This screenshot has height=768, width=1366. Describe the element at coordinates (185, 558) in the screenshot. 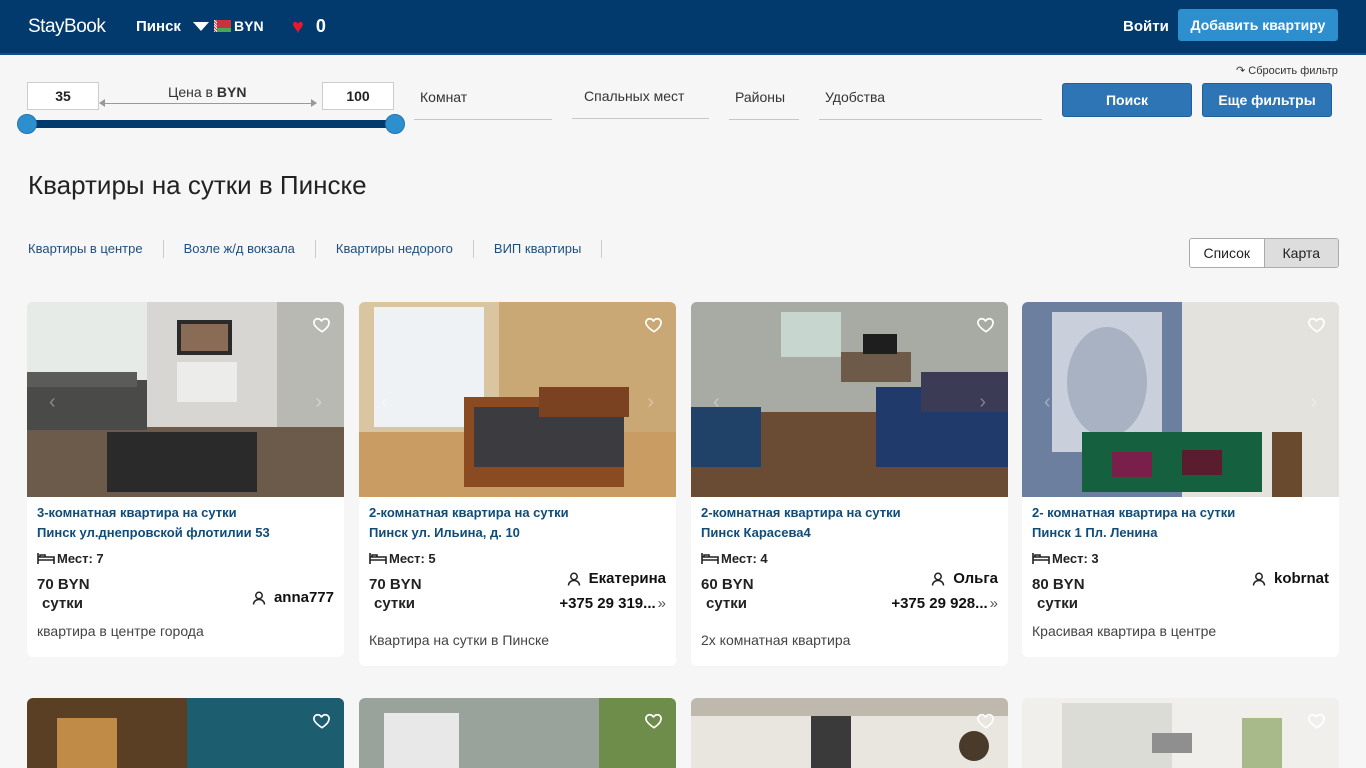

I see `places-info: Мест: 7` at that location.